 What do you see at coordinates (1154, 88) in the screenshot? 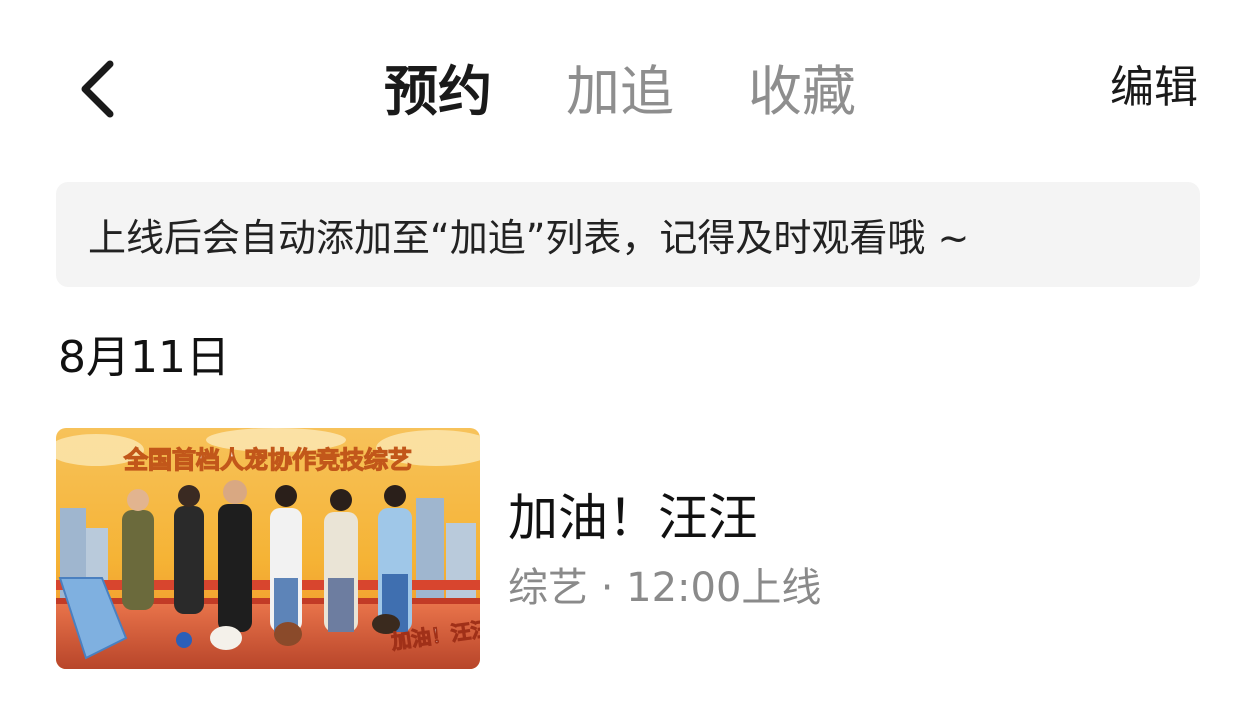
I see `edit-button: 编辑` at bounding box center [1154, 88].